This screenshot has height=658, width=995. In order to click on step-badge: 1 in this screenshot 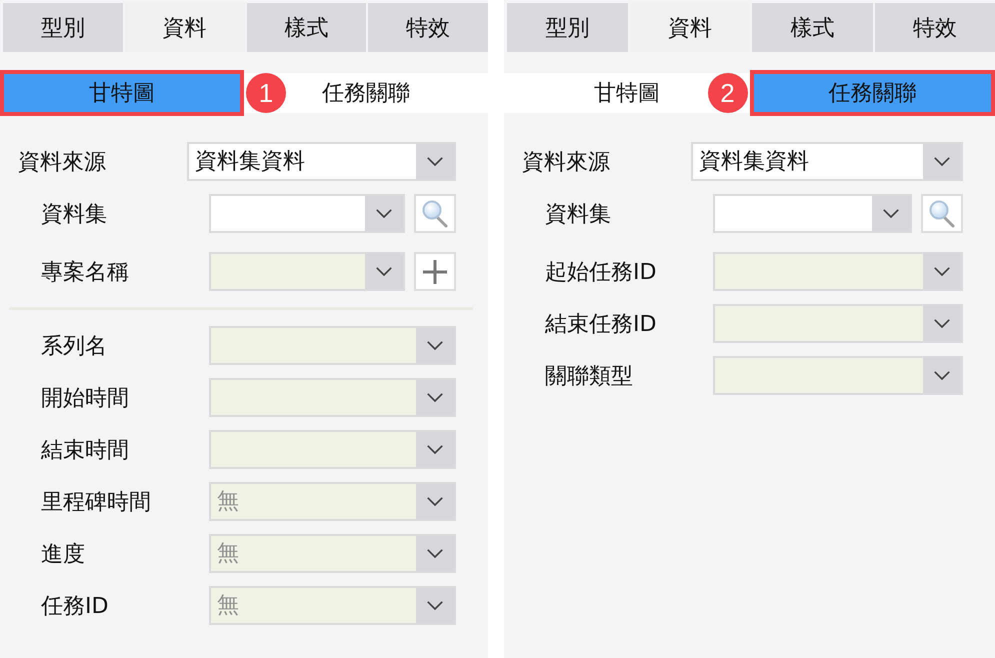, I will do `click(266, 93)`.